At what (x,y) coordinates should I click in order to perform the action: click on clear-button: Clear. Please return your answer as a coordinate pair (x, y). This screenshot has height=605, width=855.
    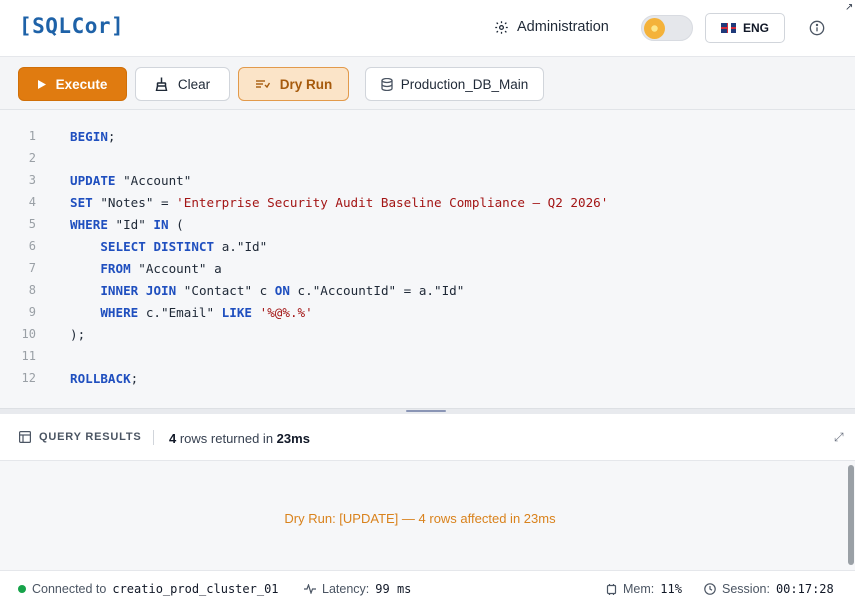
    Looking at the image, I should click on (182, 84).